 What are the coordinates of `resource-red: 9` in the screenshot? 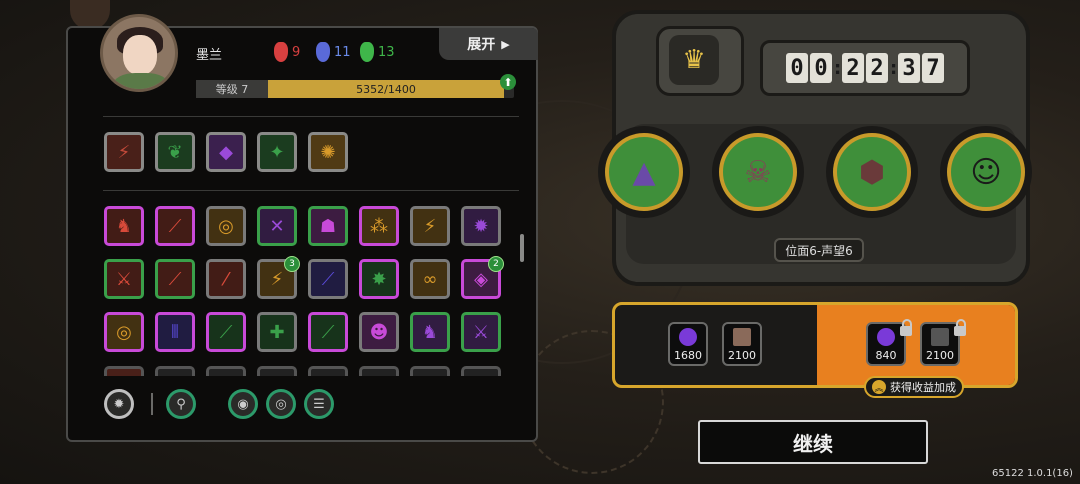 It's located at (287, 52).